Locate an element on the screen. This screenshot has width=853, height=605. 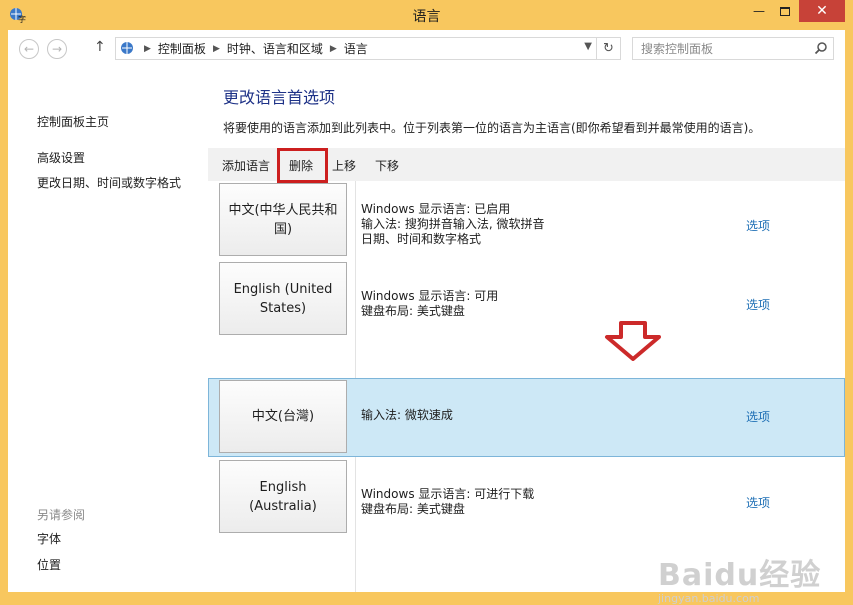
baidu-watermark-logo: Baidu经验 is located at coordinates (740, 575).